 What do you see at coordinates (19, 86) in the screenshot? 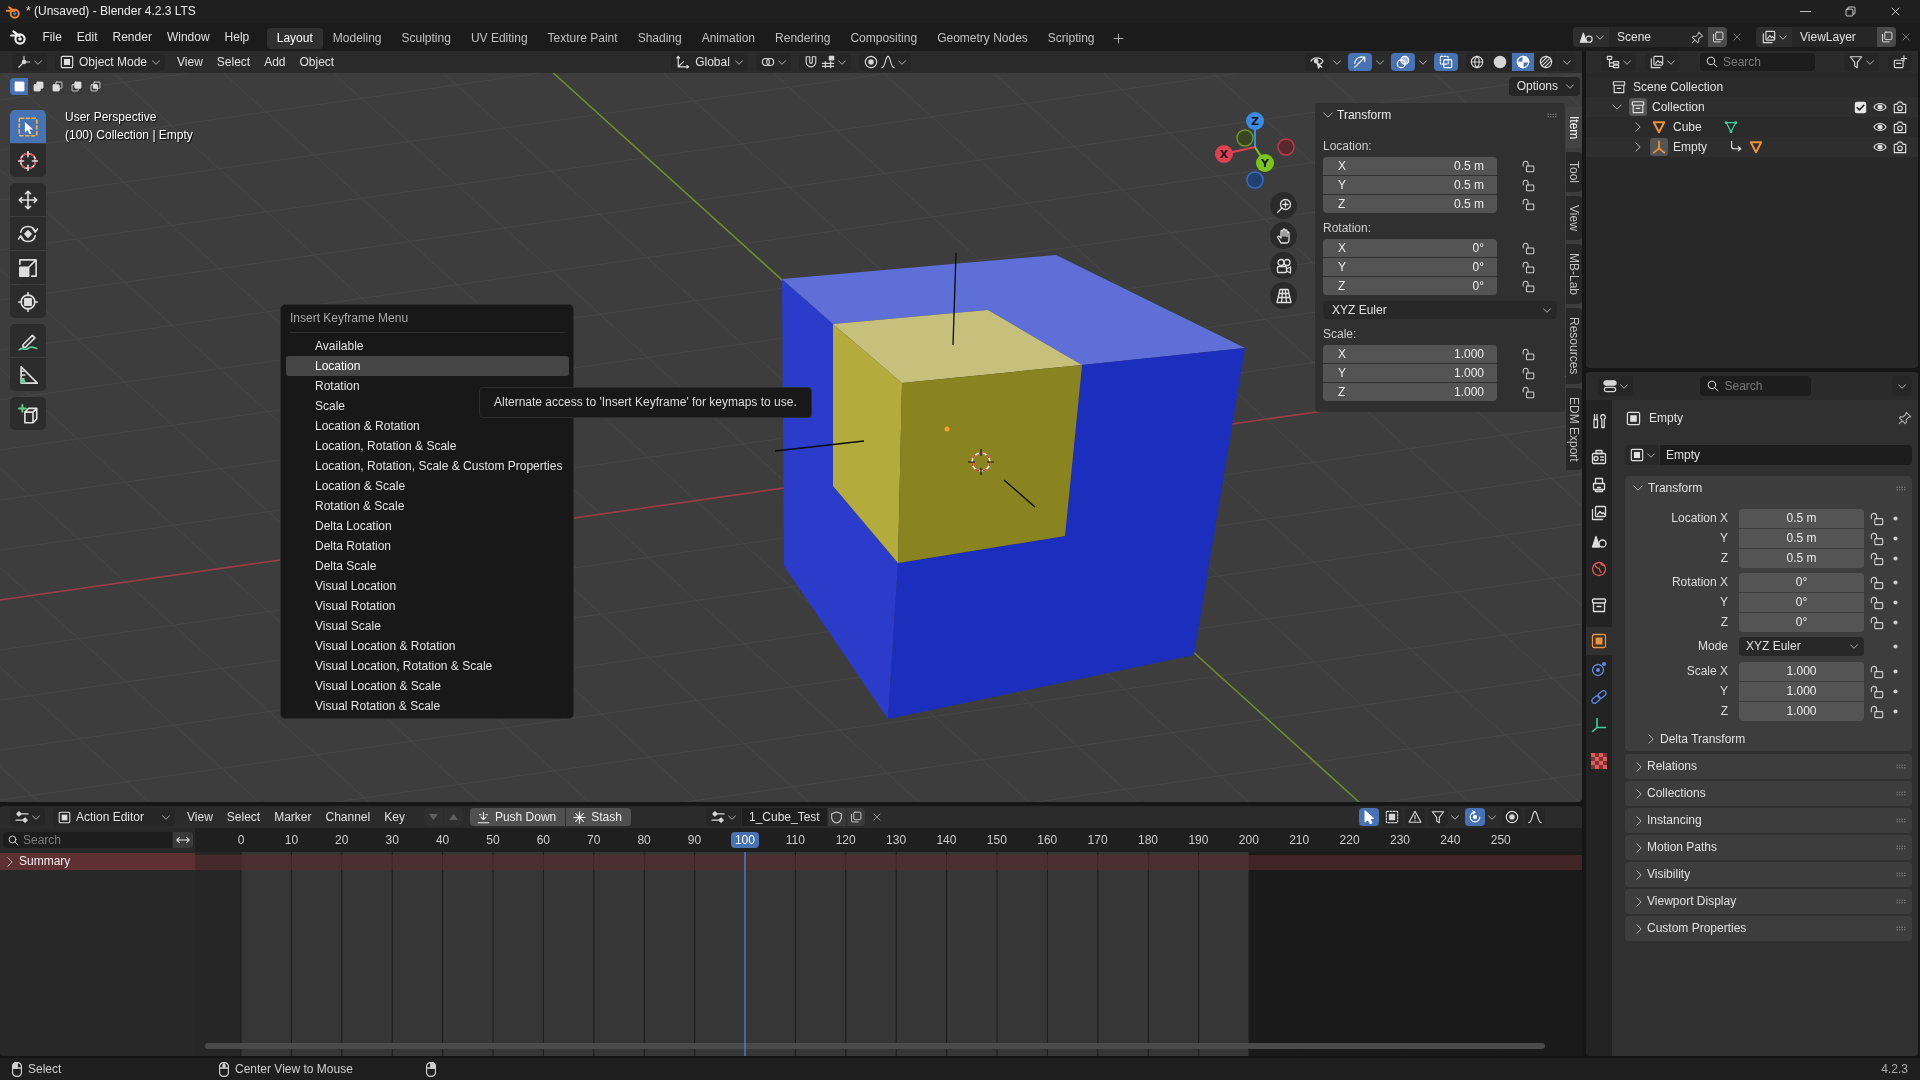
I see `selection-mode-button` at bounding box center [19, 86].